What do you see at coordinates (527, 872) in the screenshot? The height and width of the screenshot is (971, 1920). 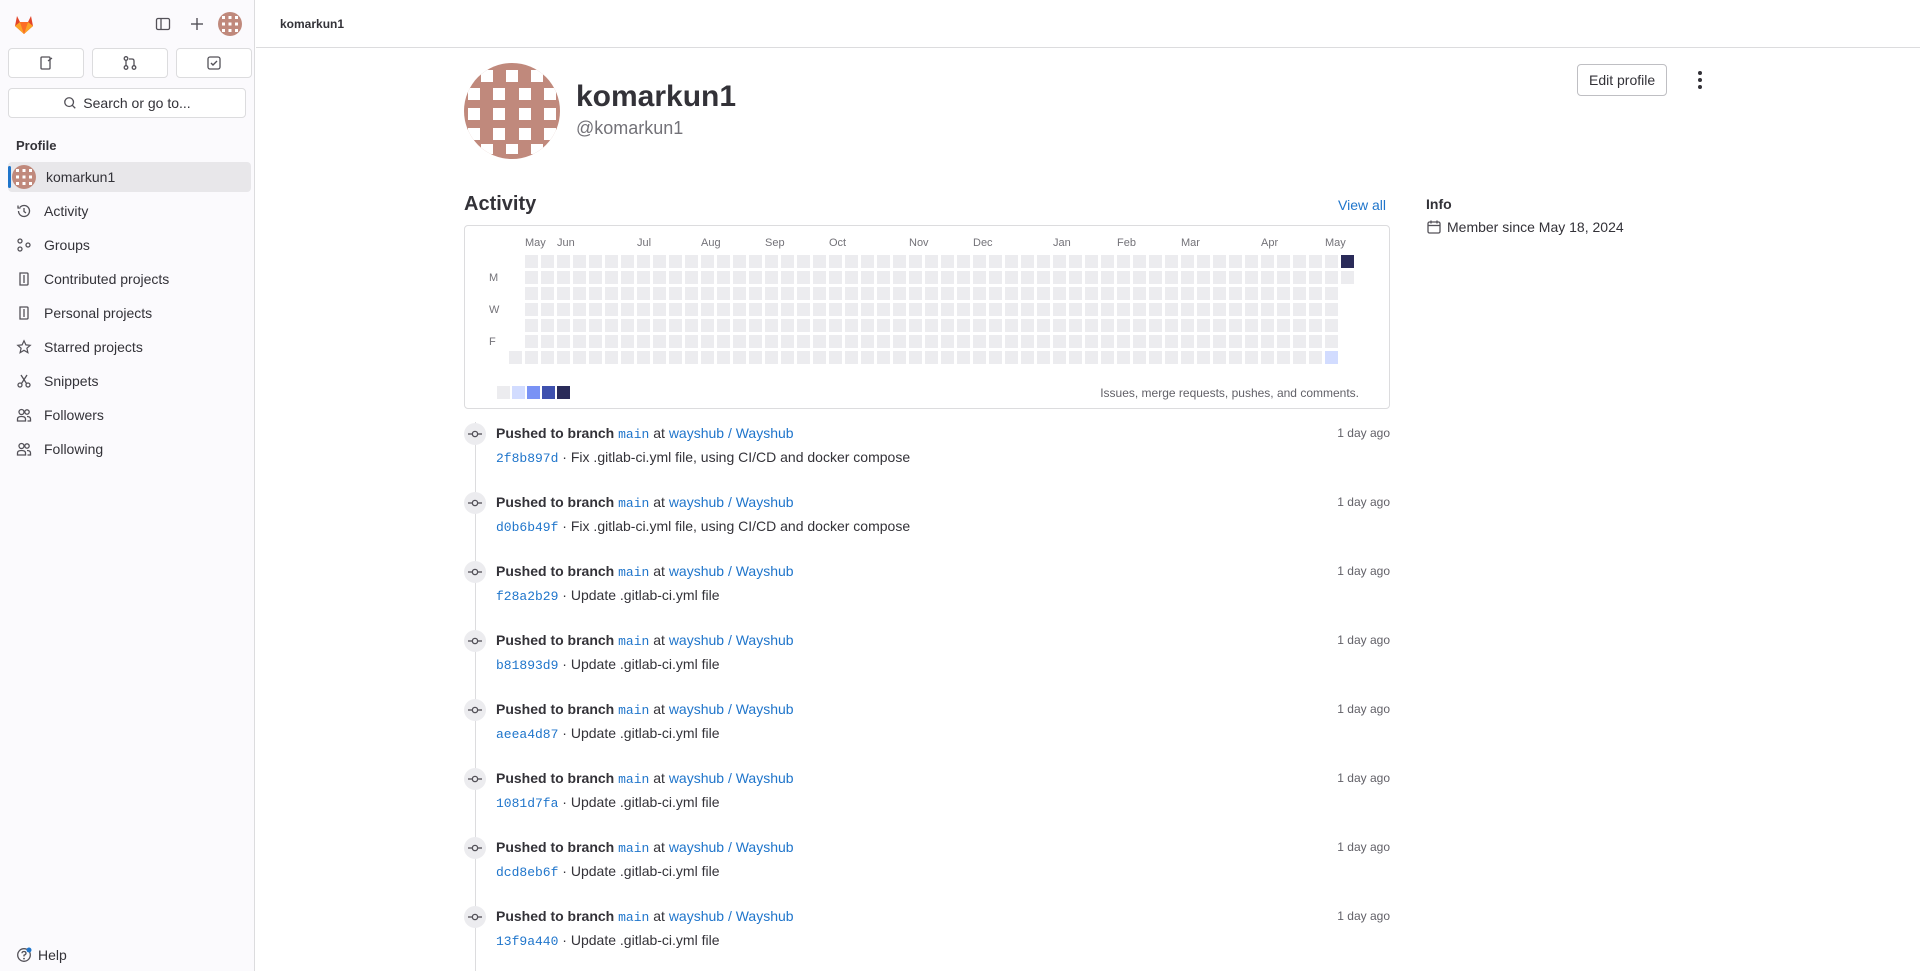 I see `commit-sha-link: dcd8eb6f` at bounding box center [527, 872].